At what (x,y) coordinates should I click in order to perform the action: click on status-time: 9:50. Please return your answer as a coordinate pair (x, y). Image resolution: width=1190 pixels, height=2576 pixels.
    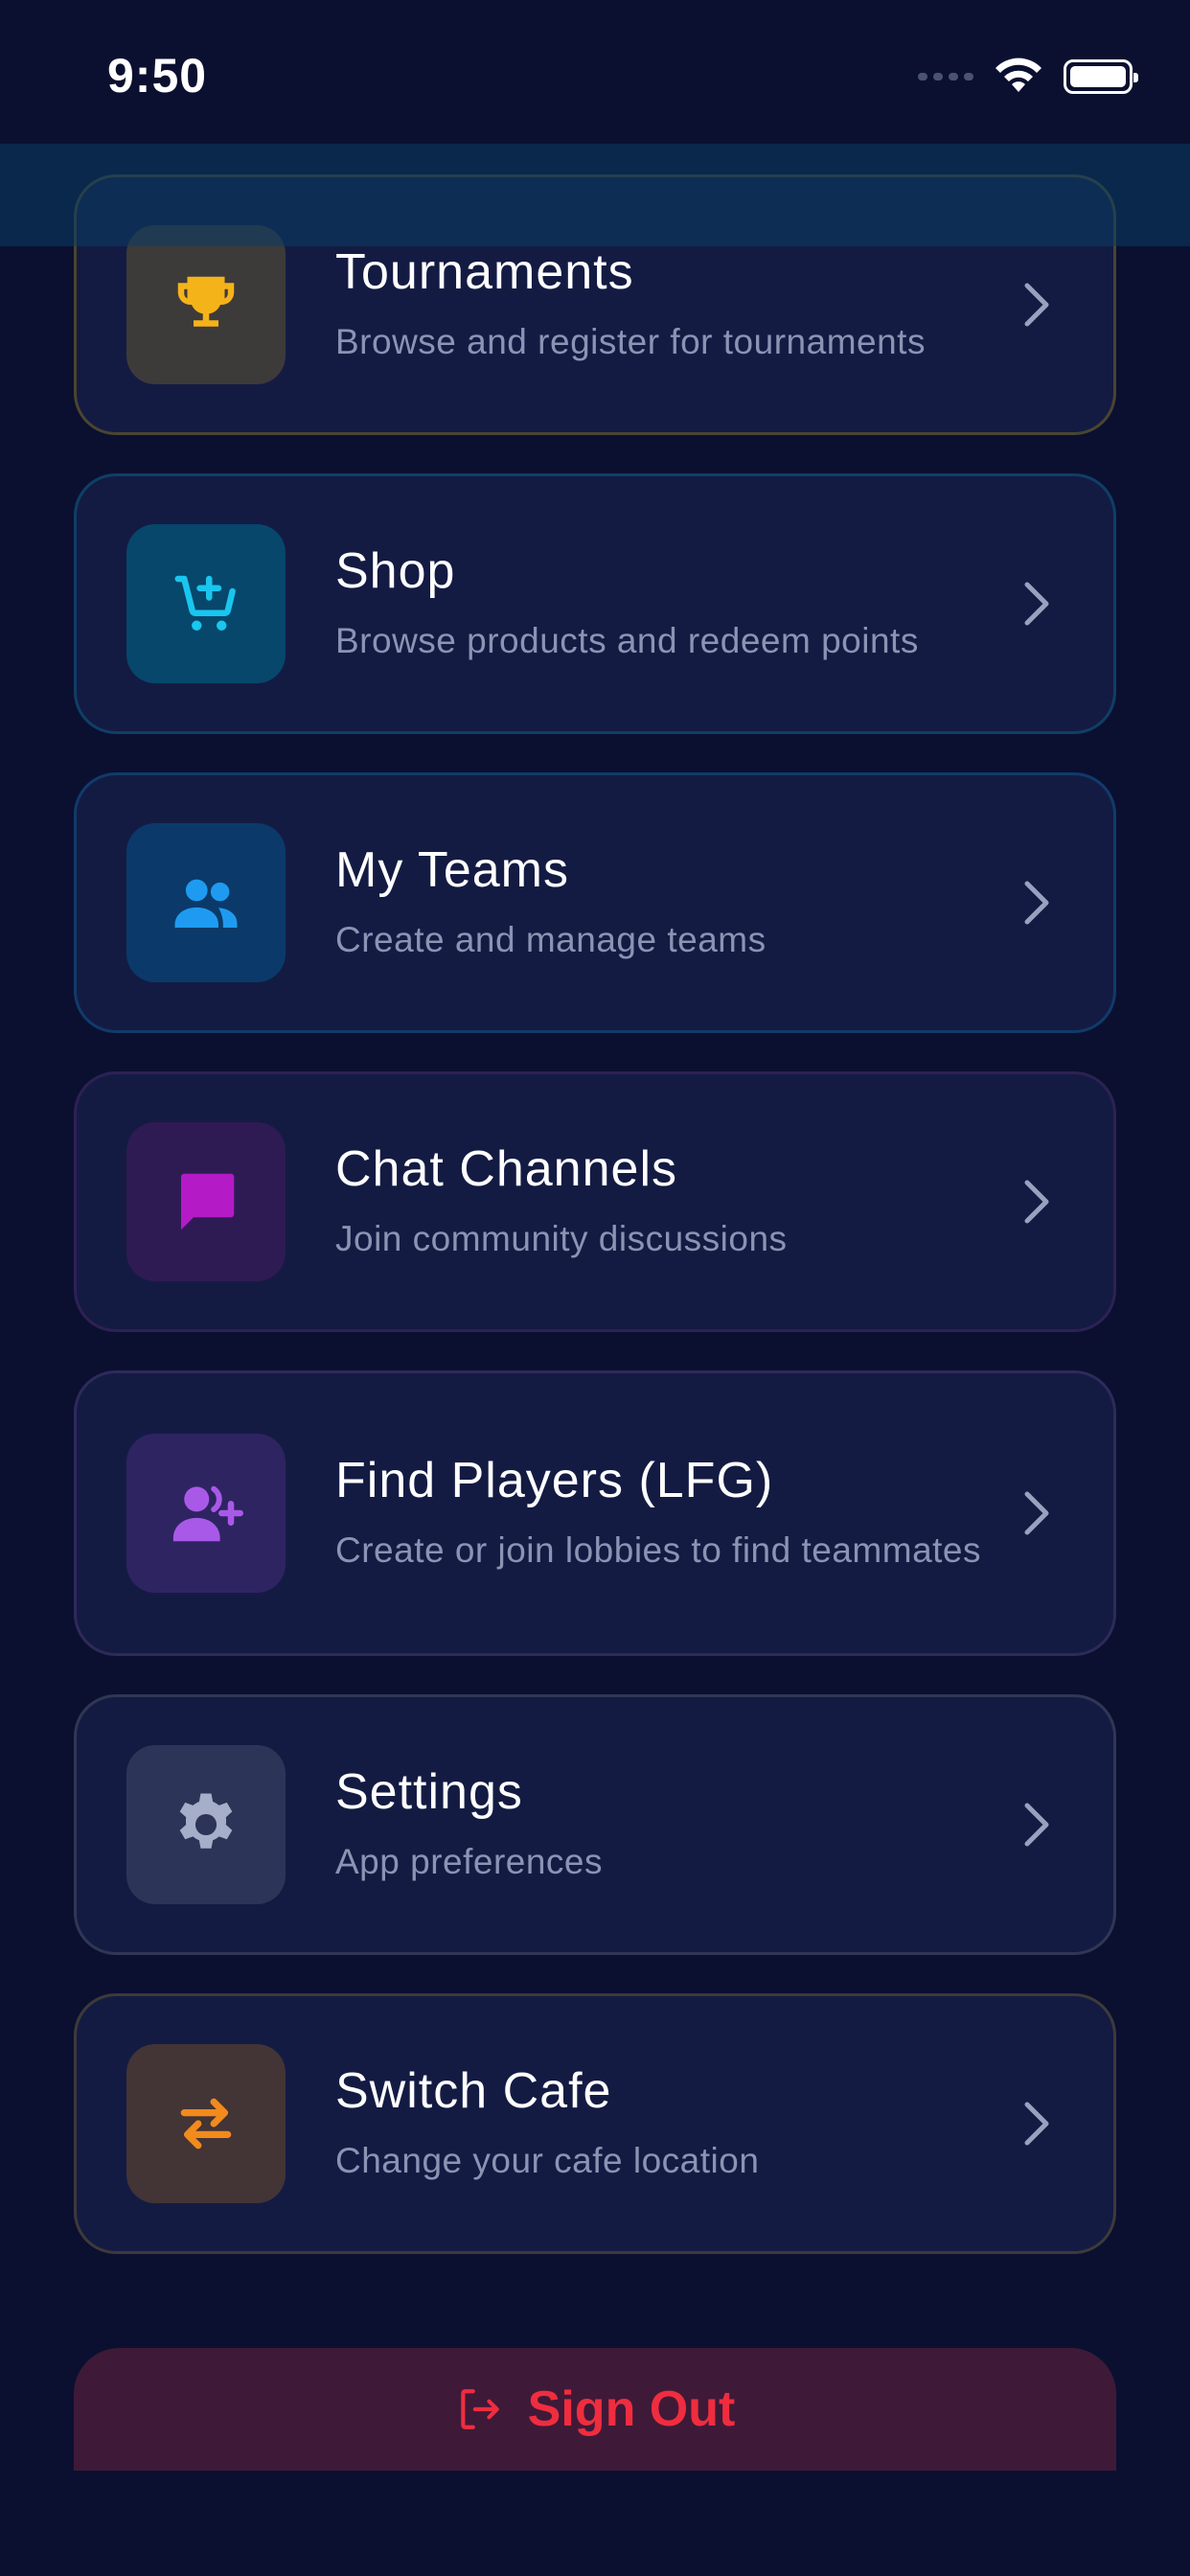
    Looking at the image, I should click on (158, 76).